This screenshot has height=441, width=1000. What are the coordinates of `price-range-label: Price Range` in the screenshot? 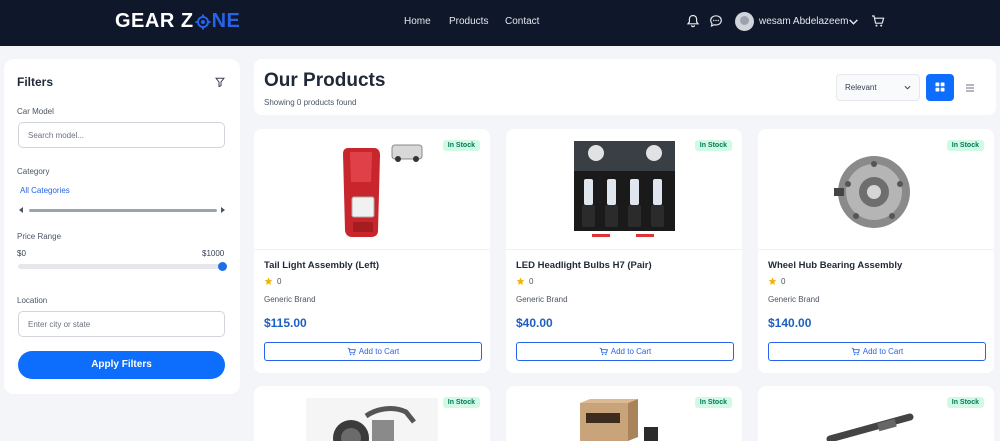 It's located at (39, 236).